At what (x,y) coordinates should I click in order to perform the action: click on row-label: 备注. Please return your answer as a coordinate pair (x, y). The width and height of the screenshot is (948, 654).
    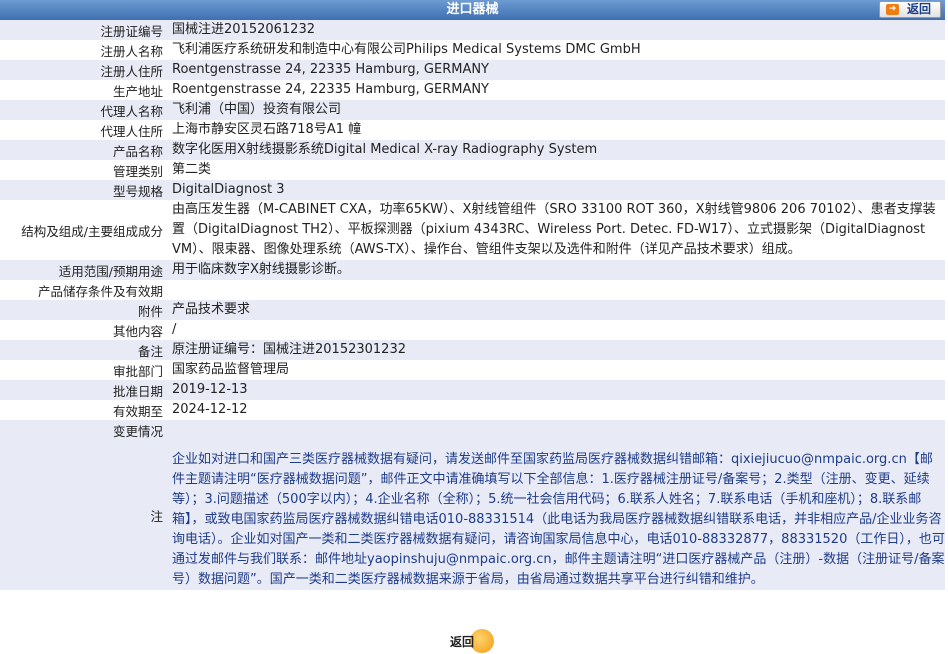
    Looking at the image, I should click on (150, 351).